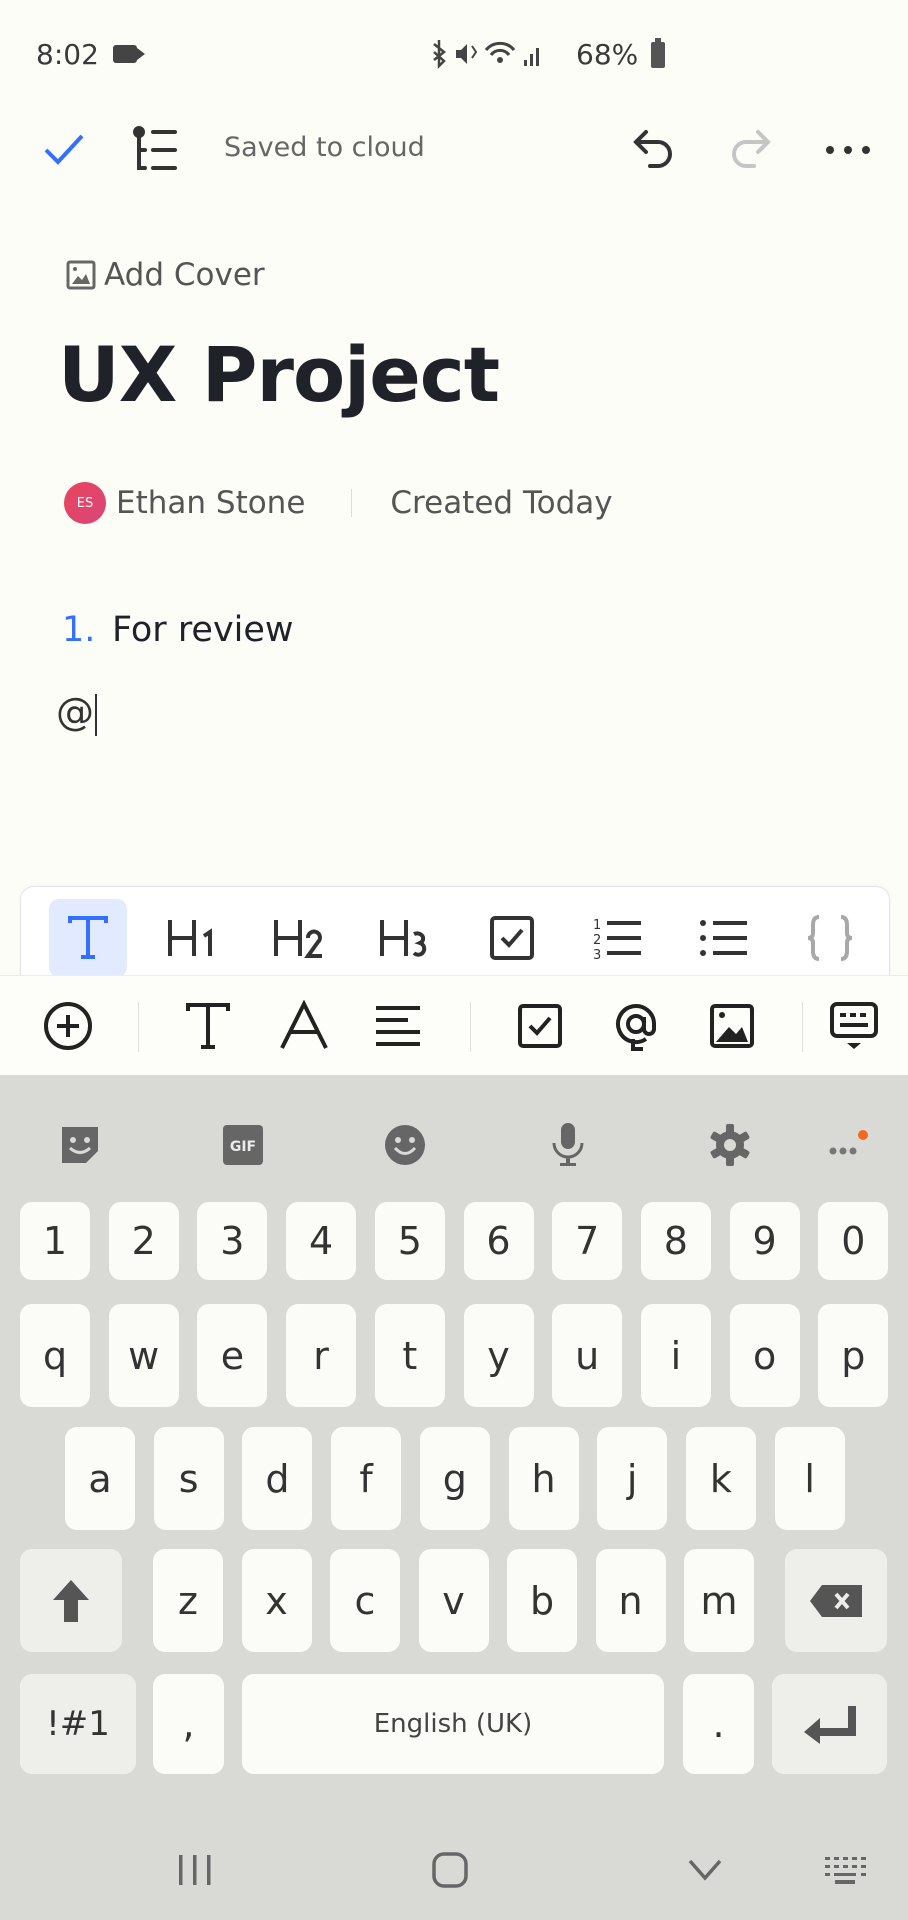 Image resolution: width=908 pixels, height=1920 pixels. What do you see at coordinates (718, 1724) in the screenshot?
I see `period-key: .` at bounding box center [718, 1724].